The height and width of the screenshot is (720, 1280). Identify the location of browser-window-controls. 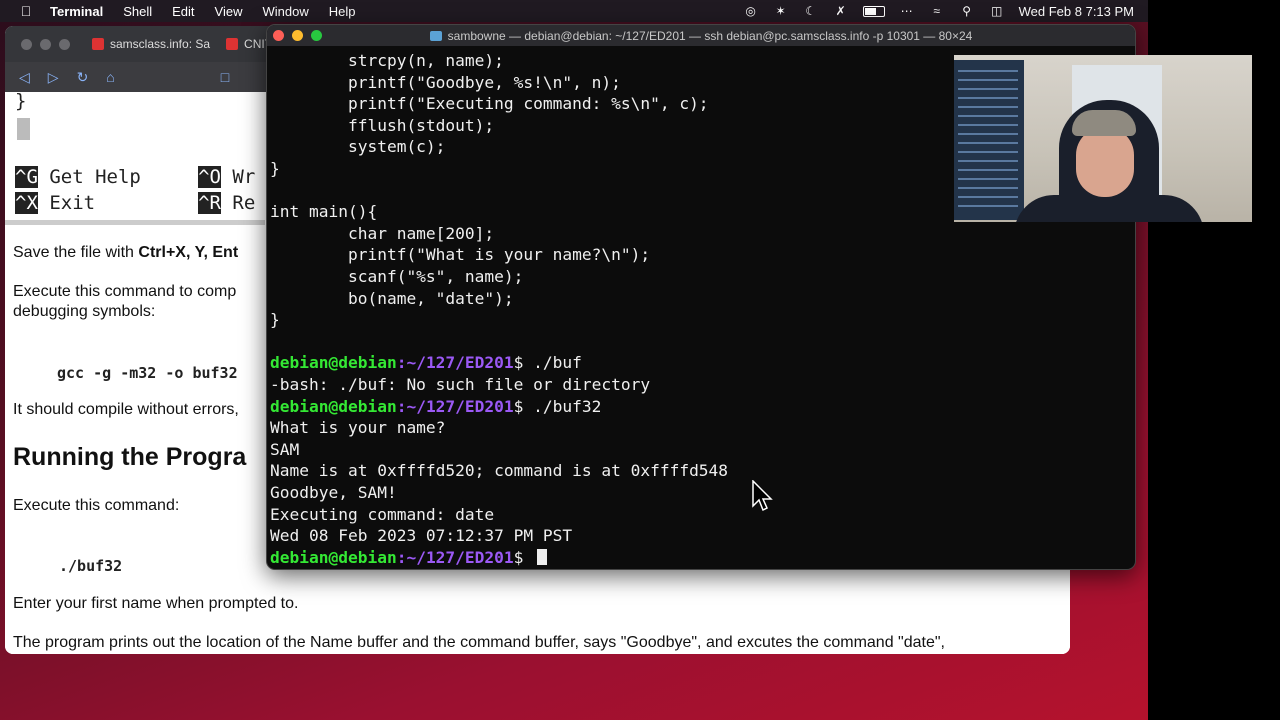
(45, 44).